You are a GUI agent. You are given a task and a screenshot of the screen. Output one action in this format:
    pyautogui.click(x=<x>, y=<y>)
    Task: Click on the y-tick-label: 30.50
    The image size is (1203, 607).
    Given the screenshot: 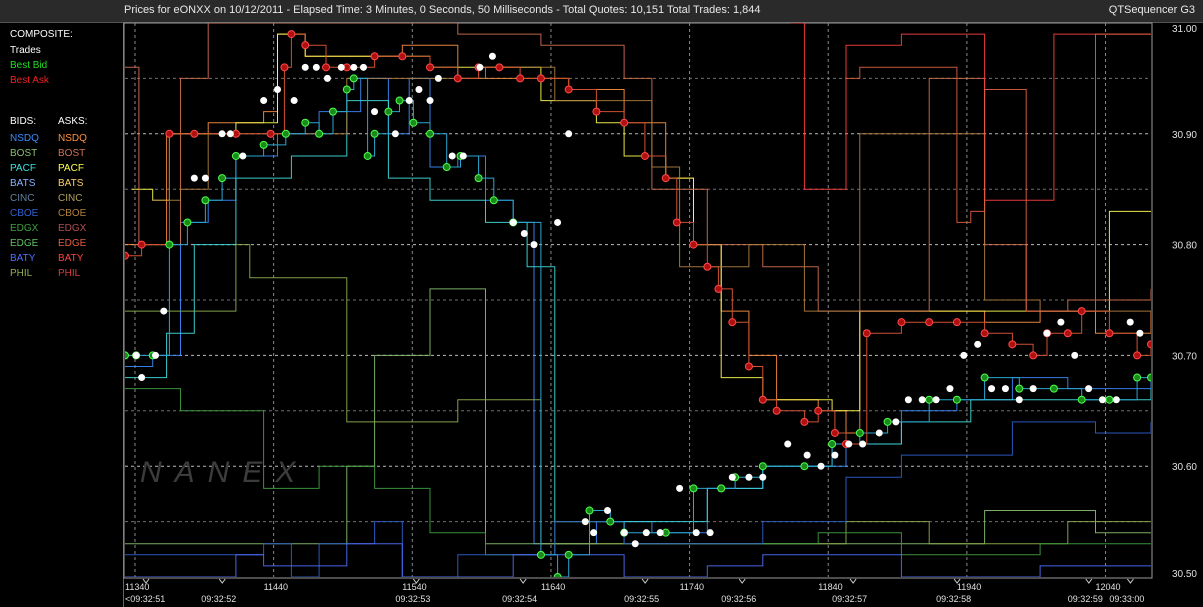 What is the action you would take?
    pyautogui.click(x=1184, y=574)
    